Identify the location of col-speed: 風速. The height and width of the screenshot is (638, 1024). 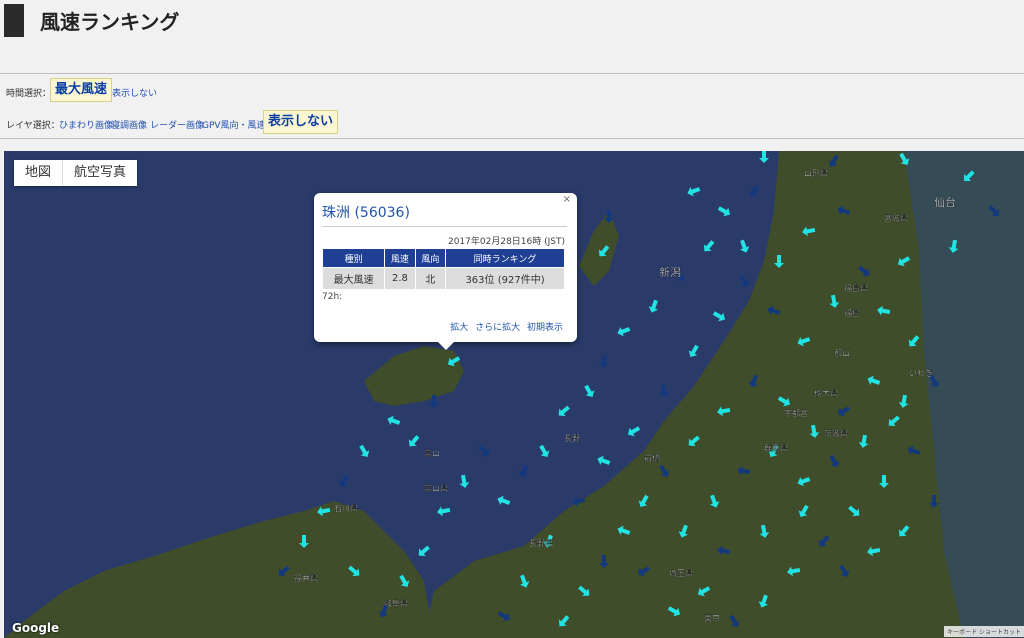
(400, 258).